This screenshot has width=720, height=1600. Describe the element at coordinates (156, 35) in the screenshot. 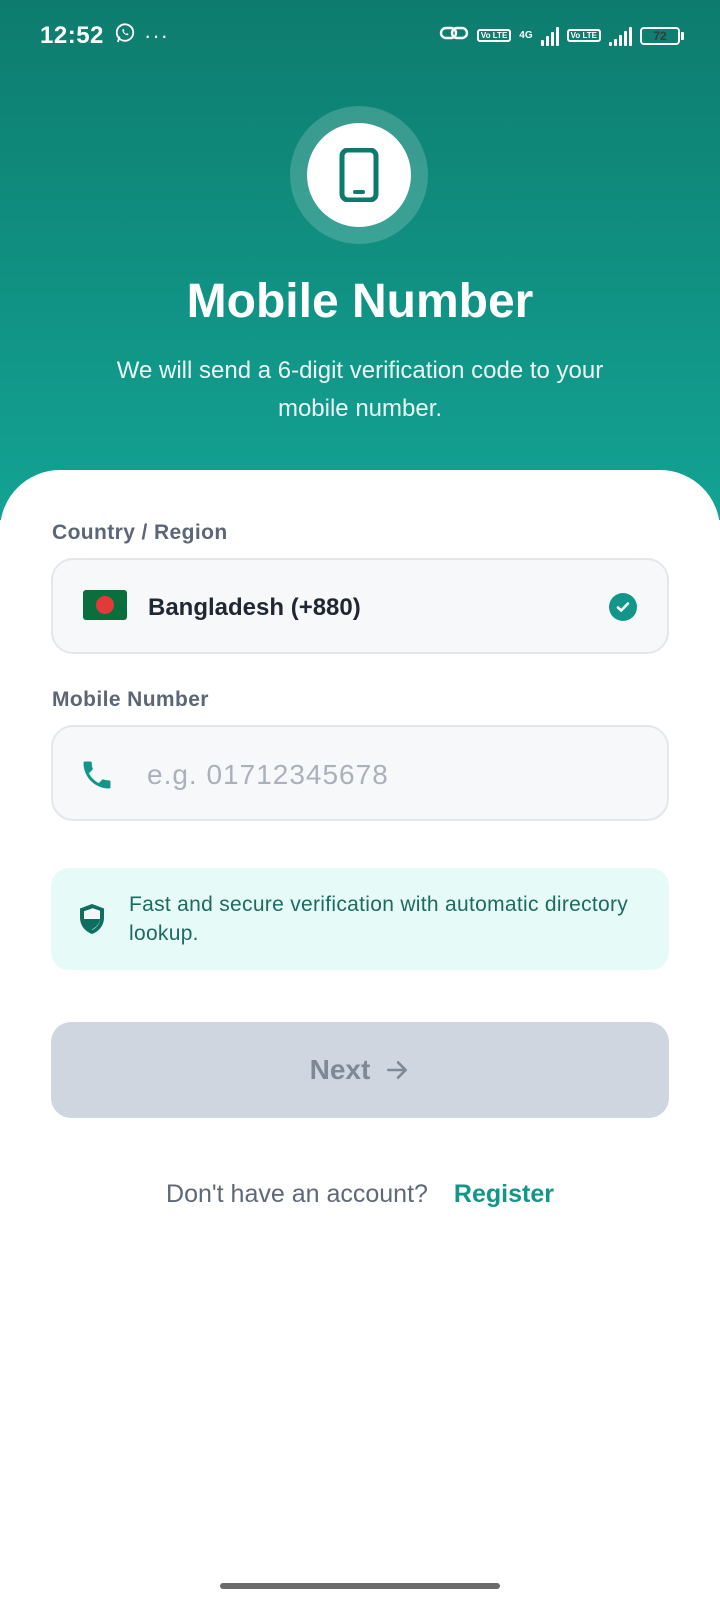

I see `more-notifications-icon: ···` at that location.